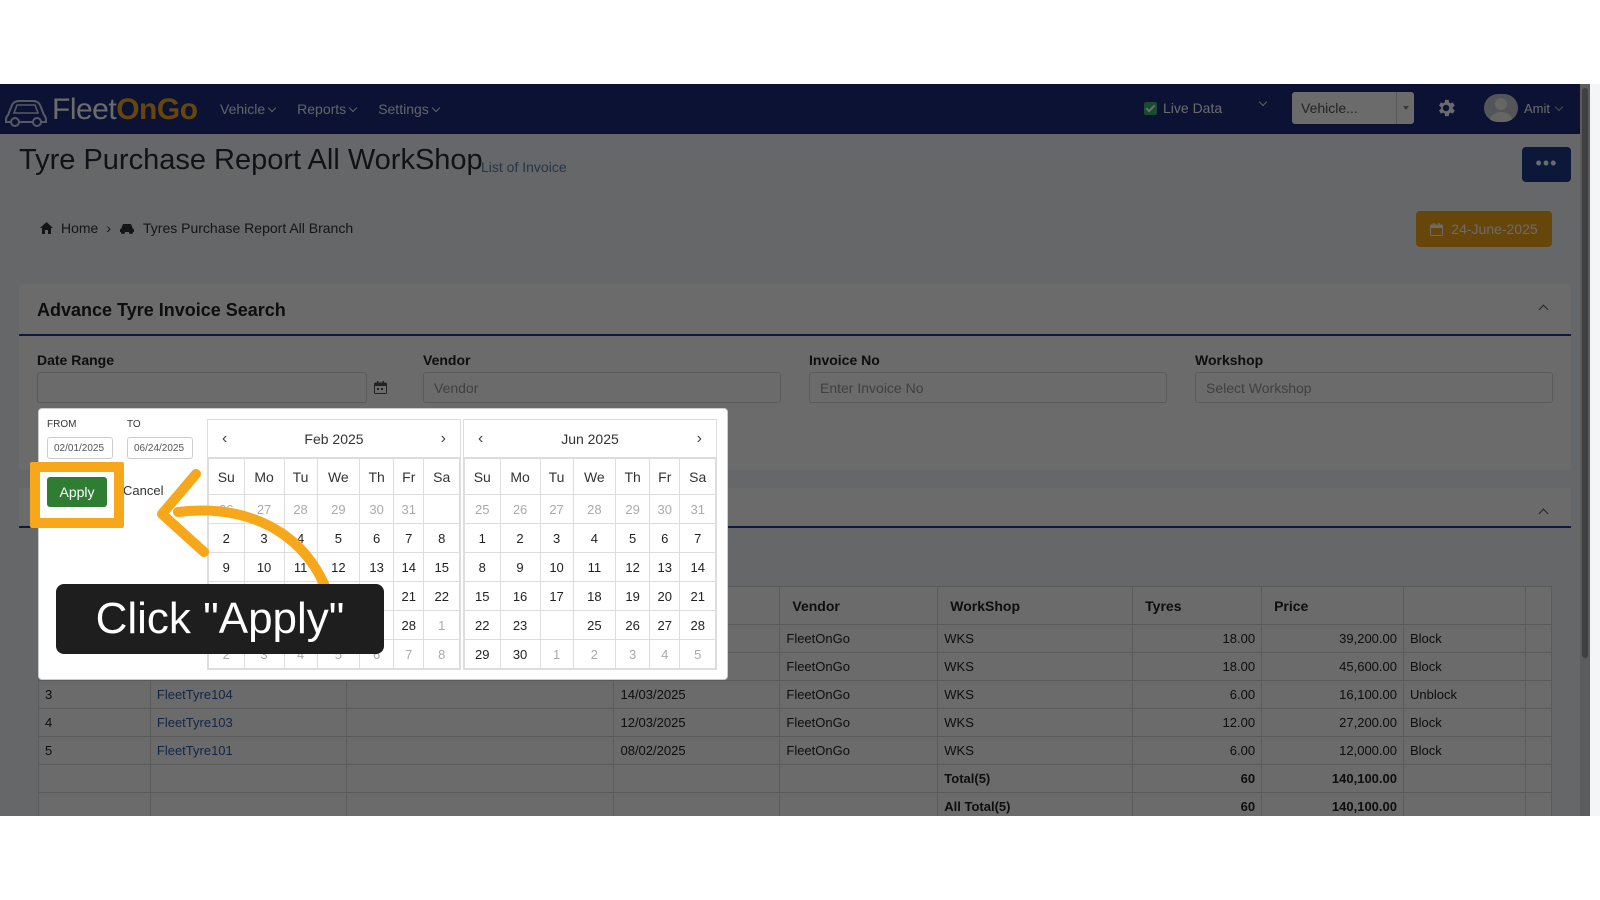 The image size is (1600, 900). What do you see at coordinates (1374, 387) in the screenshot?
I see `workshop-select: Select Workshop` at bounding box center [1374, 387].